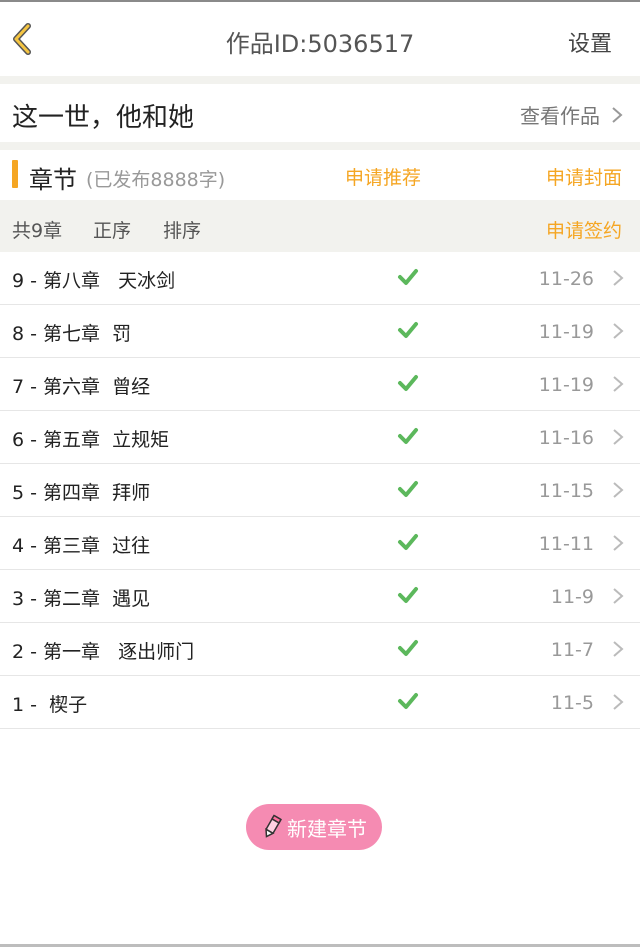 The width and height of the screenshot is (640, 947). What do you see at coordinates (81, 493) in the screenshot?
I see `chapter-title: 5 - 第四章 拜师` at bounding box center [81, 493].